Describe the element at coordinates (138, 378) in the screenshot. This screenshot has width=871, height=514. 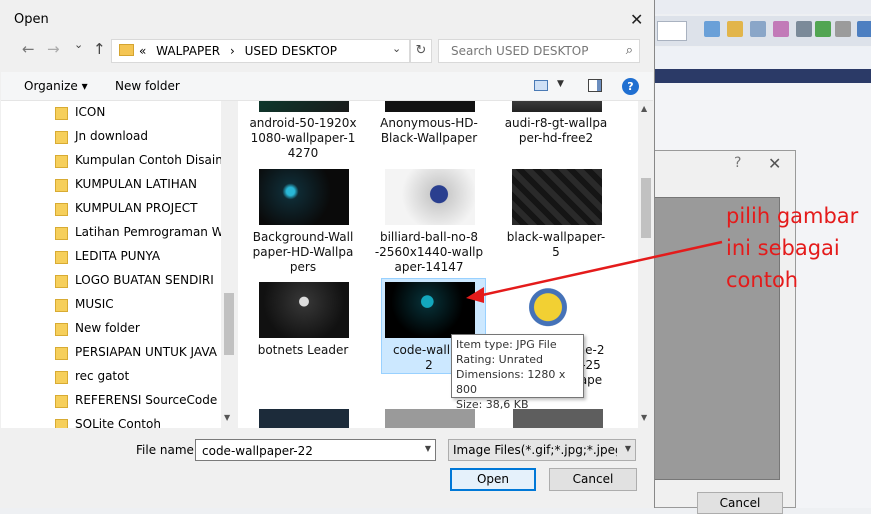
I see `tree-item: rec gatot` at that location.